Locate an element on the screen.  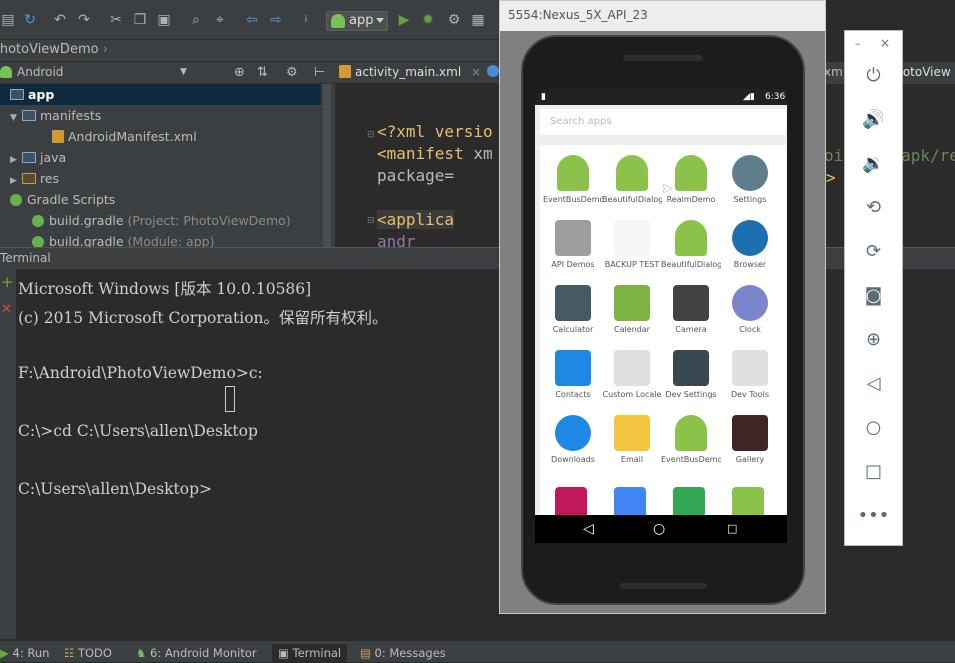
app-dev-tools: Dev Tools is located at coordinates (750, 374).